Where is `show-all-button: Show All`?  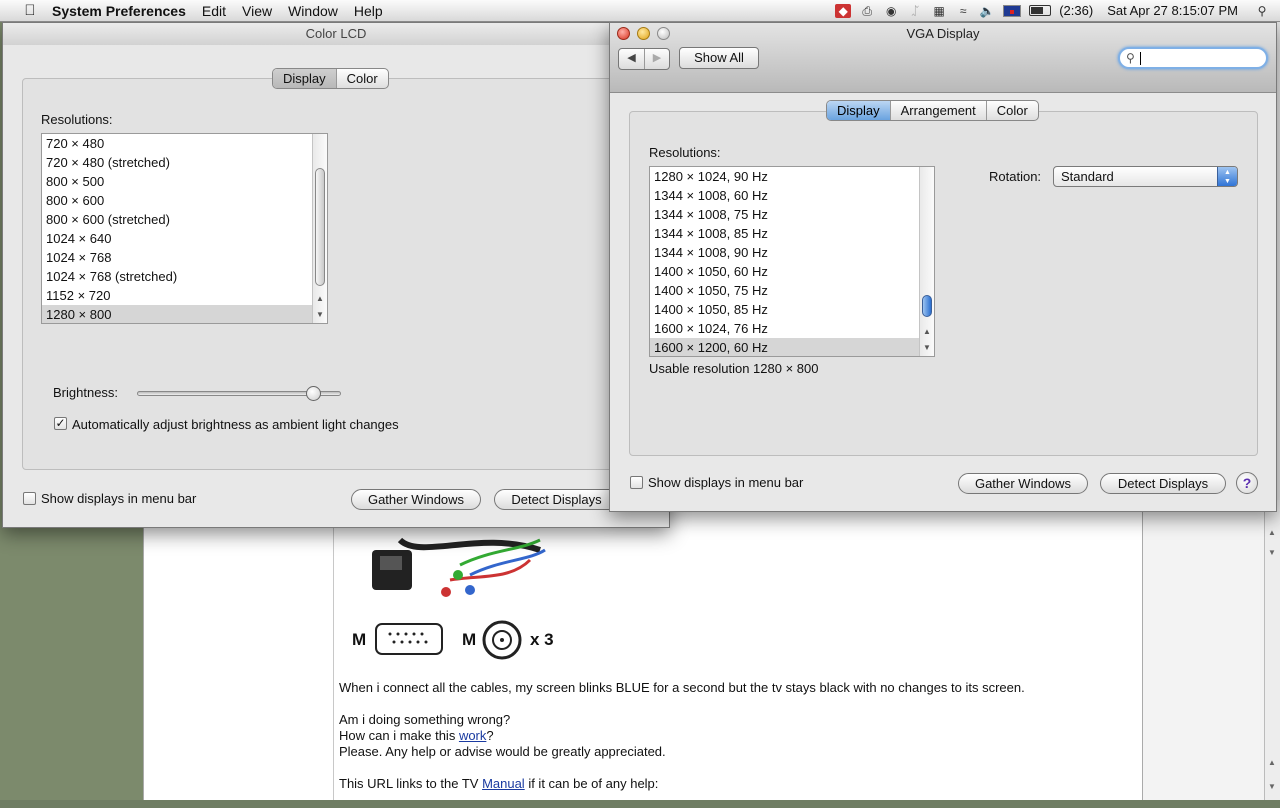 show-all-button: Show All is located at coordinates (719, 58).